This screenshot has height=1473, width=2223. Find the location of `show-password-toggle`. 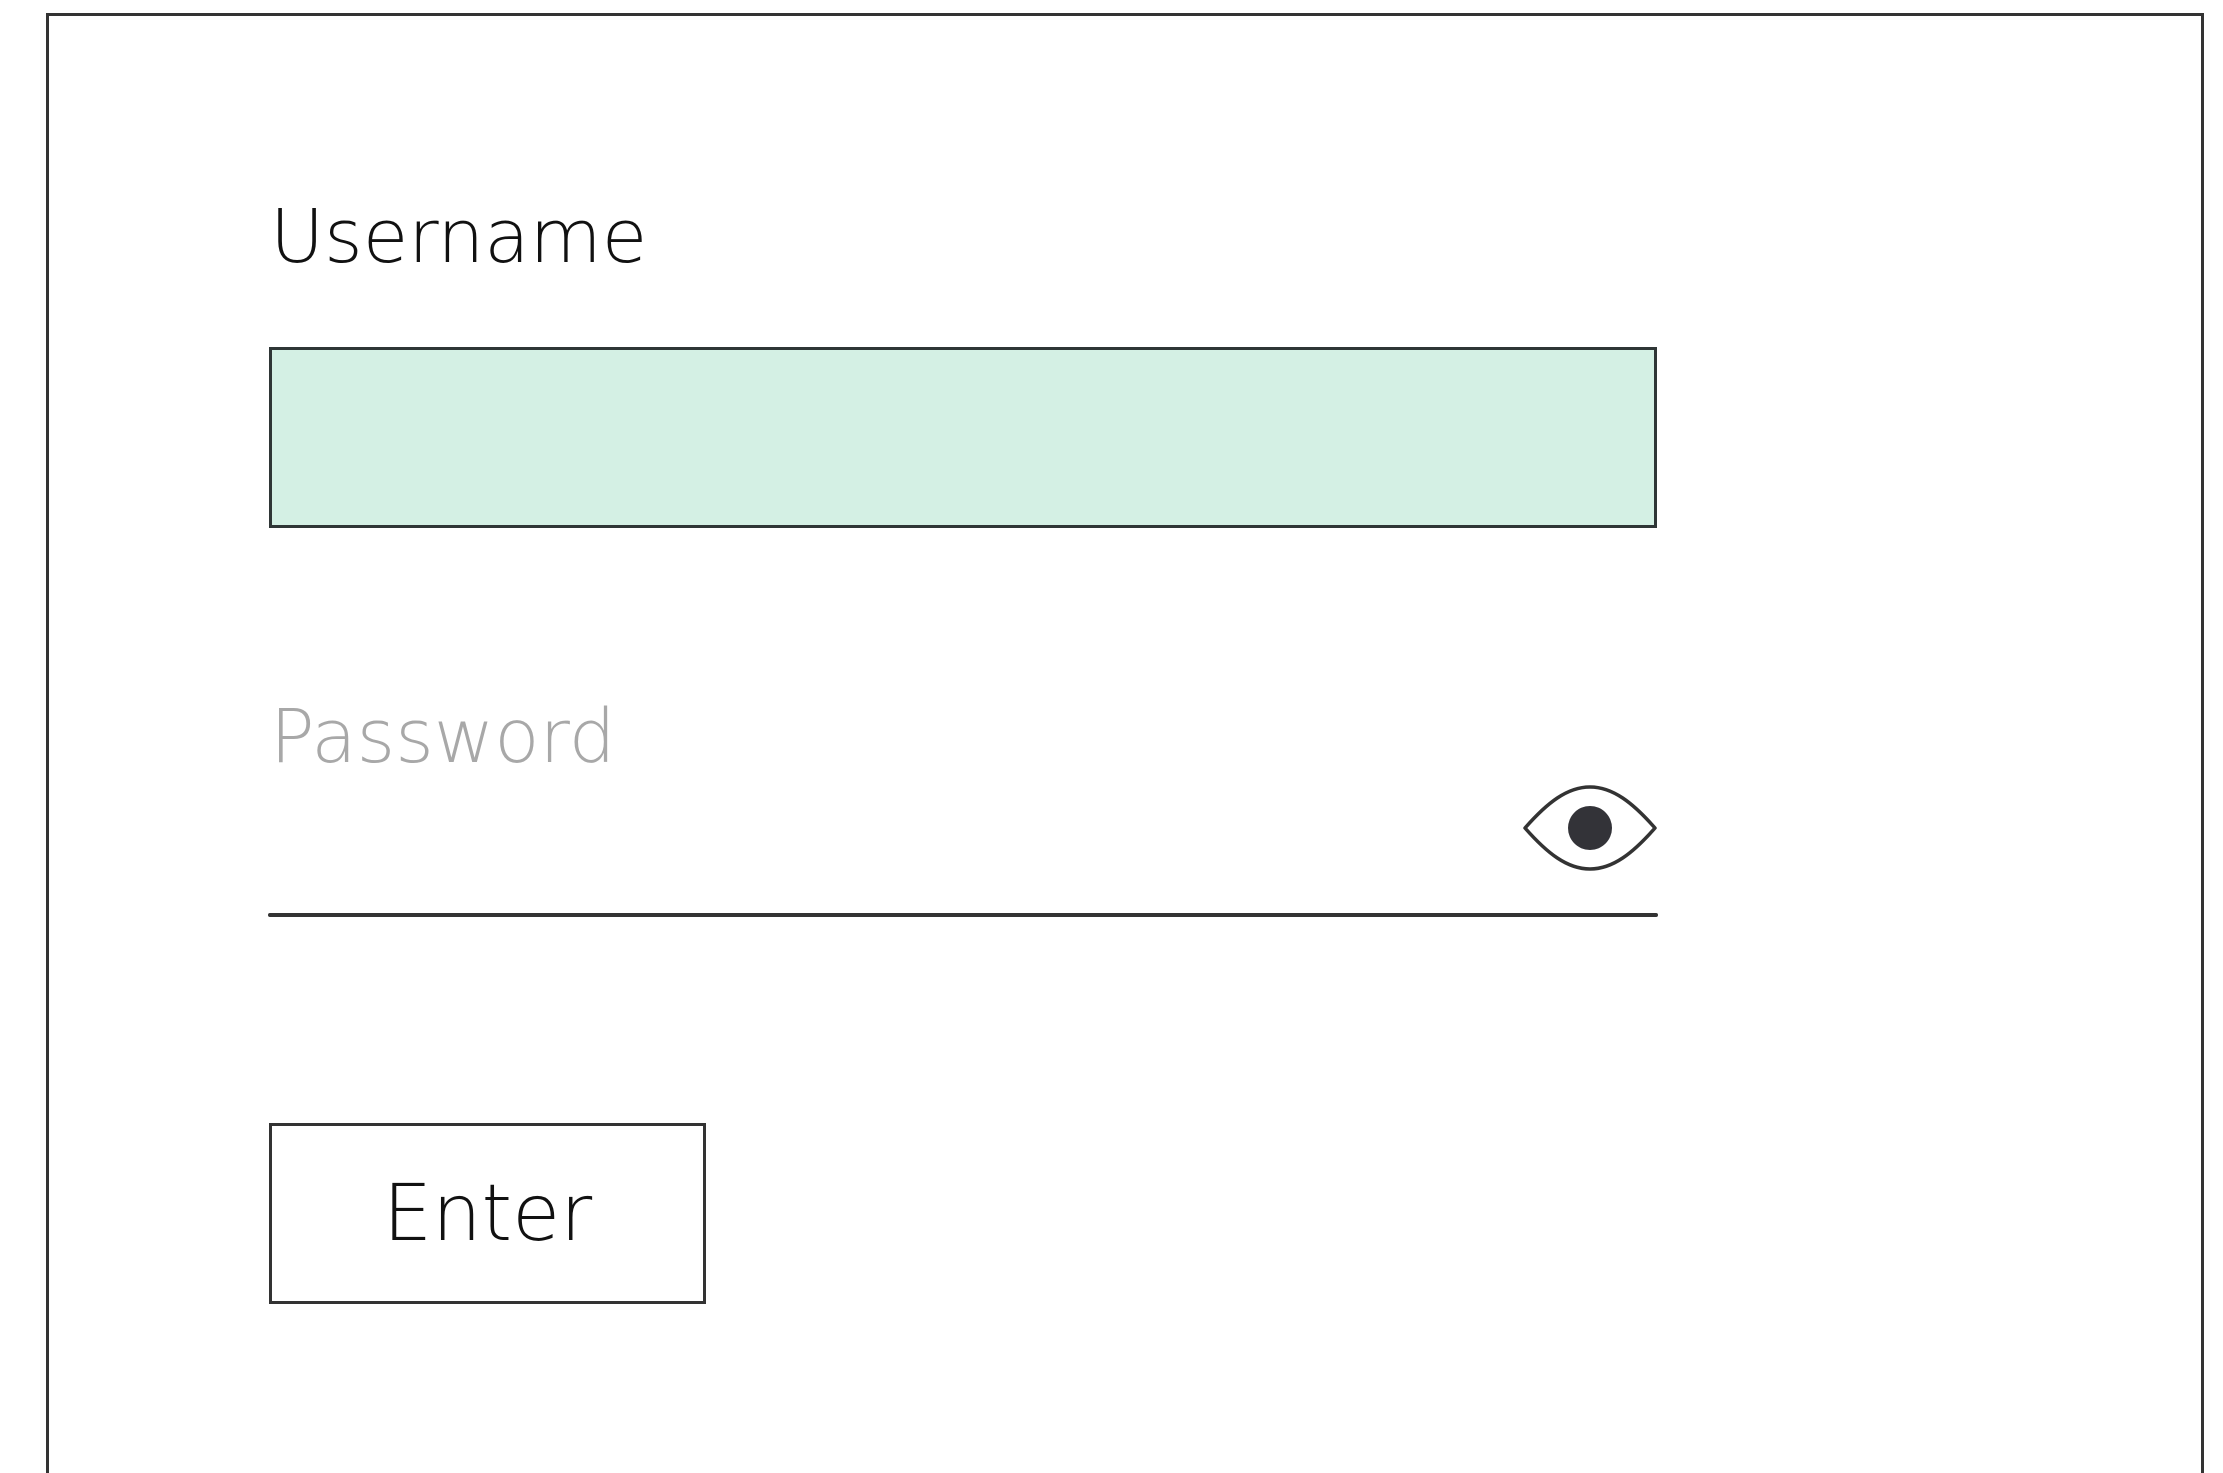

show-password-toggle is located at coordinates (1590, 828).